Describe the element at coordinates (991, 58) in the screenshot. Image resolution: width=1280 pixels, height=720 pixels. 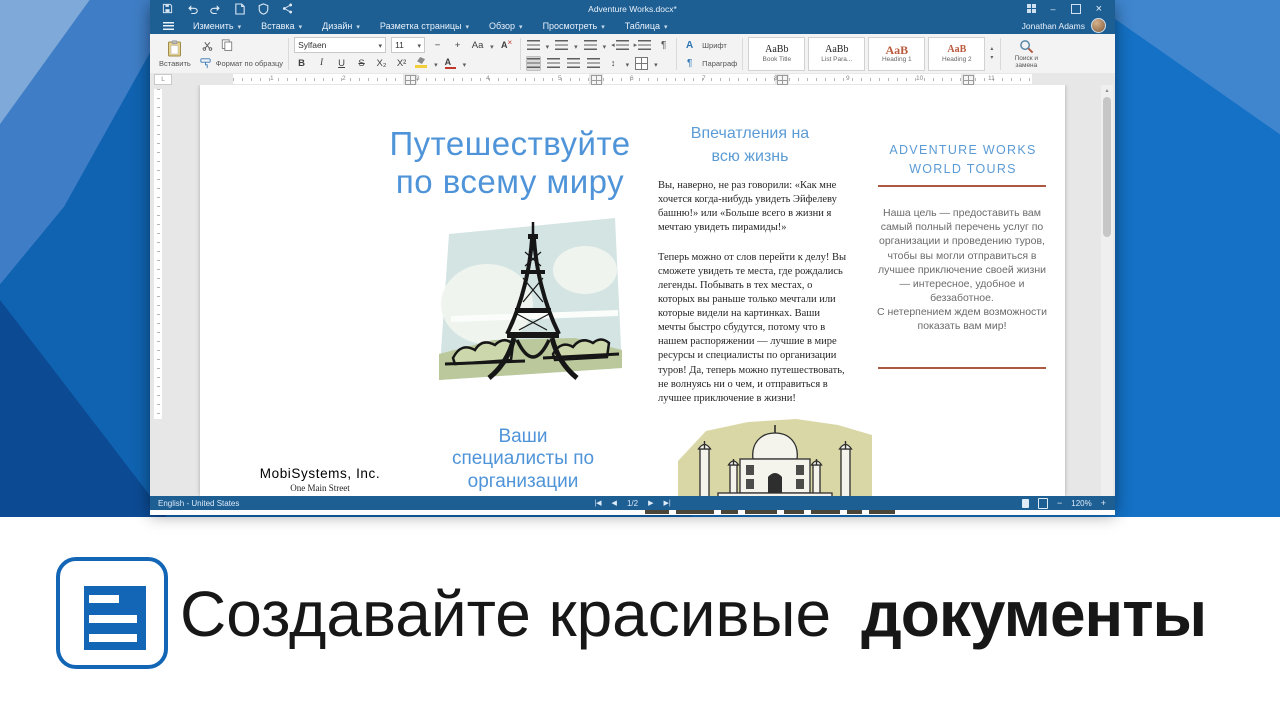
I see `chevron-down-icon: ▾` at that location.